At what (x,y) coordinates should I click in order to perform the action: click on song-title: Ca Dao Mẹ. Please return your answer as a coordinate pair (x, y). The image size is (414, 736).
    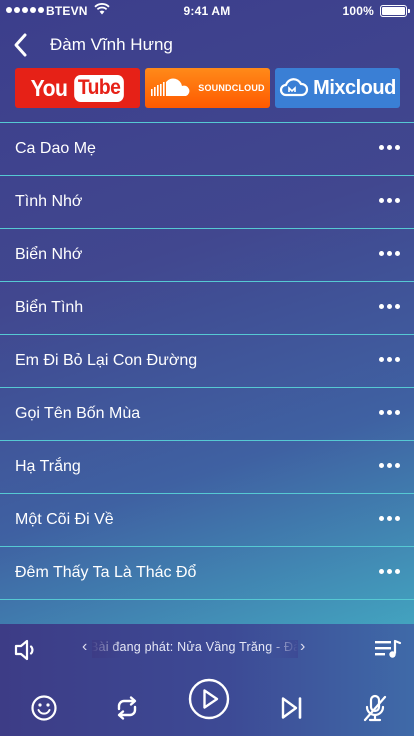
    Looking at the image, I should click on (55, 148).